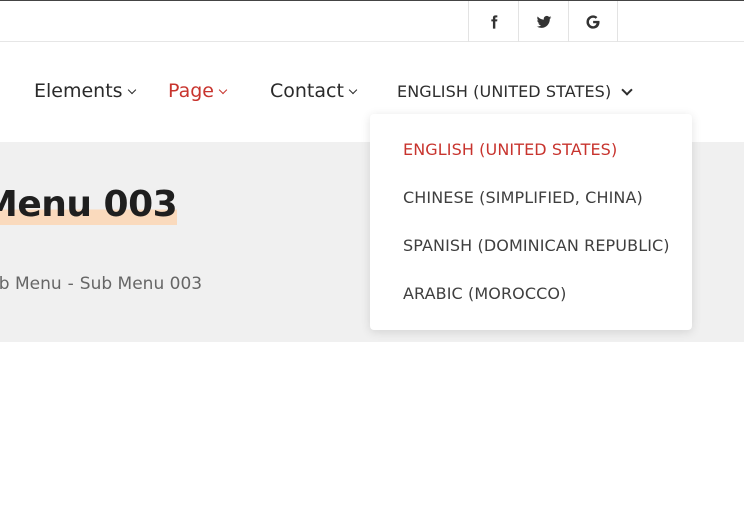 The image size is (744, 505). I want to click on facebook-icon, so click(493, 21).